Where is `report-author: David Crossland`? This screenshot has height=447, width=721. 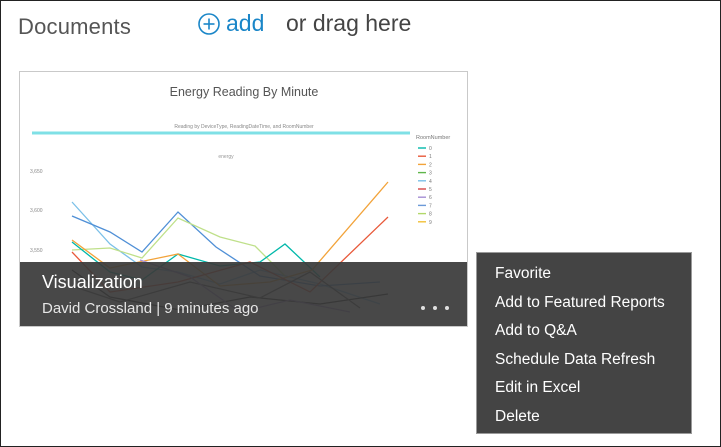
report-author: David Crossland is located at coordinates (97, 308).